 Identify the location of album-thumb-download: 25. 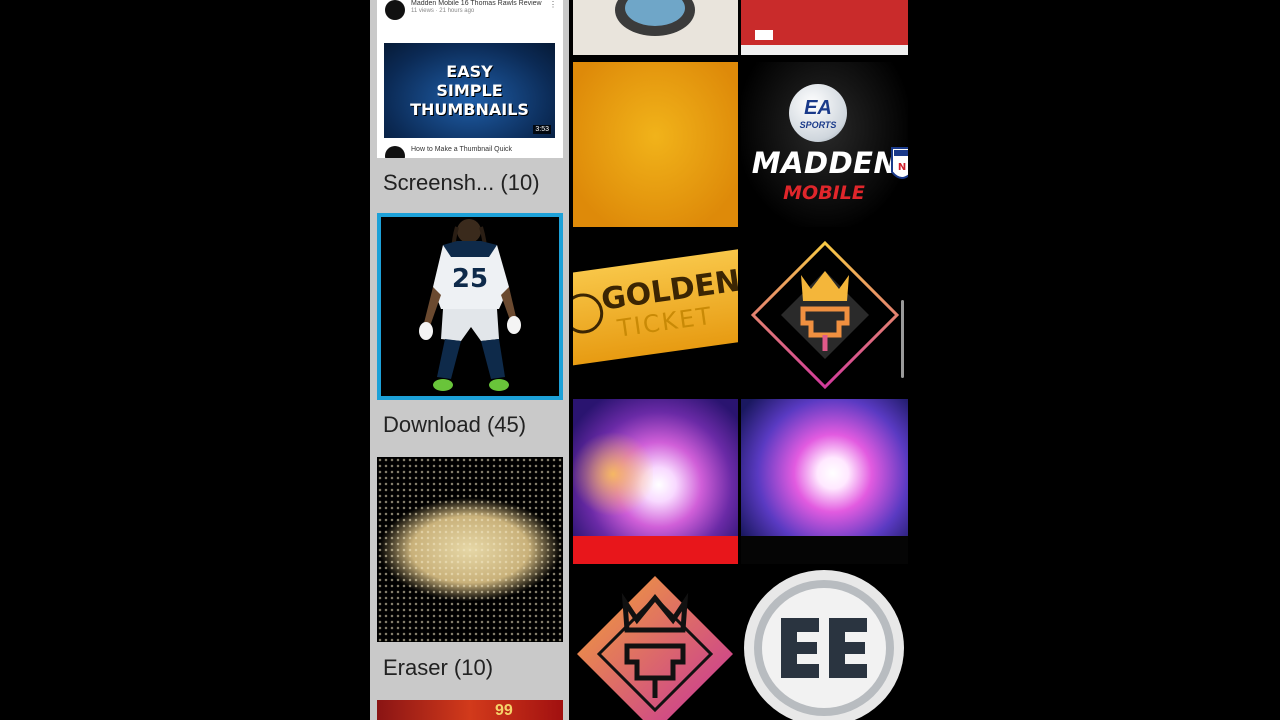
(470, 306).